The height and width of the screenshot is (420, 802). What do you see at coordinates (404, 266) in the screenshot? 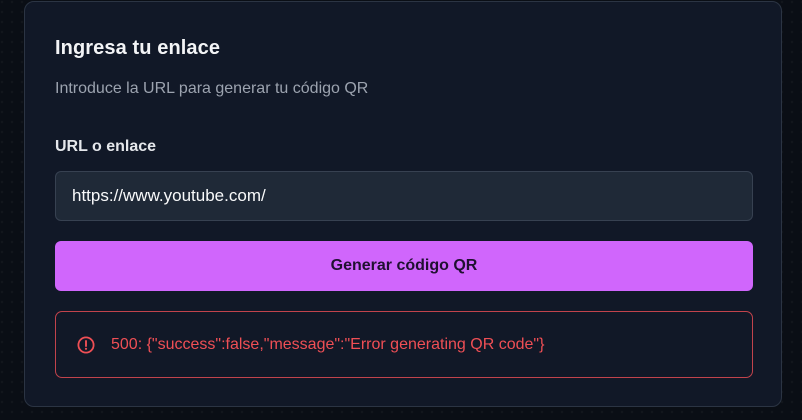
I see `generate-qr-button: Generar código QR` at bounding box center [404, 266].